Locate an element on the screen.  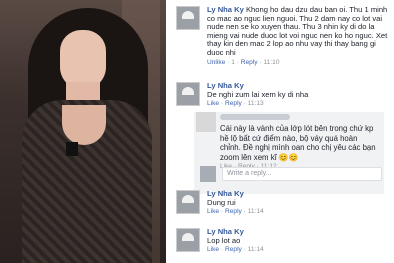
unlike-link: Unlike is located at coordinates (216, 62).